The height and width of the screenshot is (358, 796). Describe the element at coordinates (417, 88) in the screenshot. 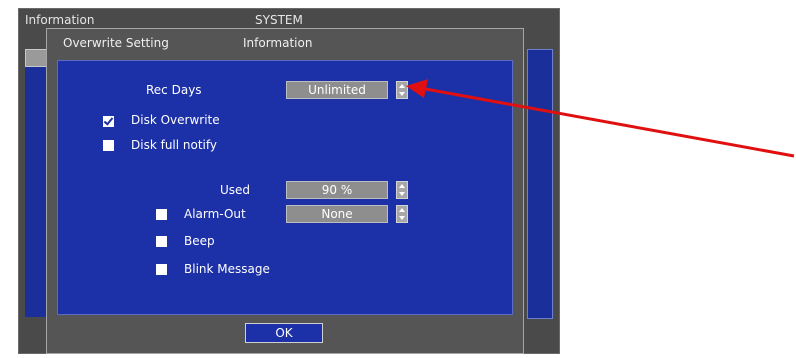

I see `arrow-head` at that location.